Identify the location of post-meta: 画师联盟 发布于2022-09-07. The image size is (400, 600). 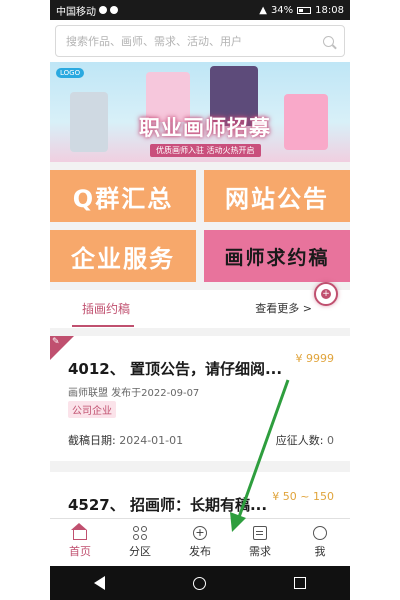
(134, 393).